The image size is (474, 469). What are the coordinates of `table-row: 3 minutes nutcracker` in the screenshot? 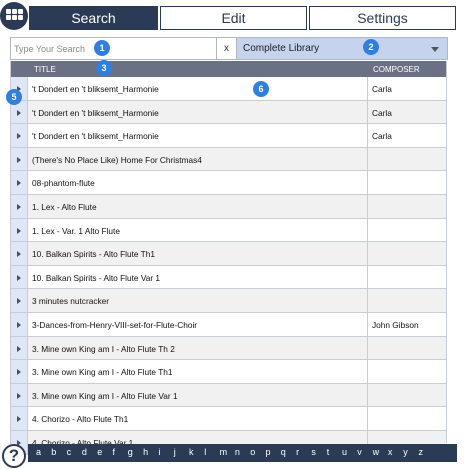 It's located at (228, 301).